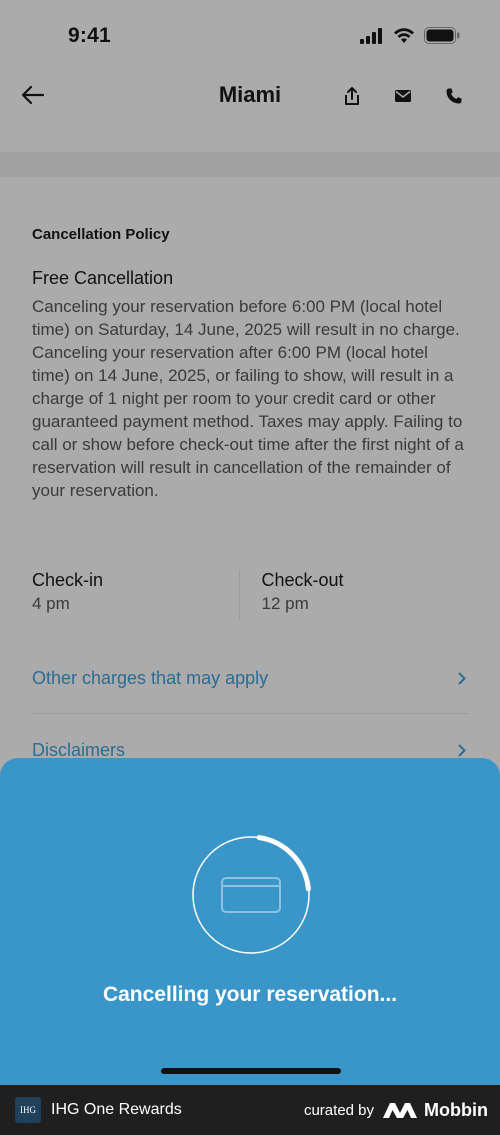  I want to click on mail-icon, so click(403, 96).